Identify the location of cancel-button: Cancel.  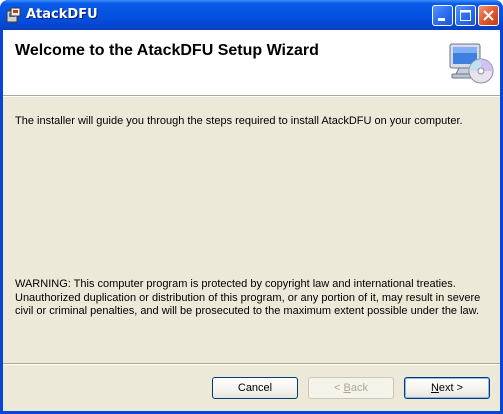
(255, 388).